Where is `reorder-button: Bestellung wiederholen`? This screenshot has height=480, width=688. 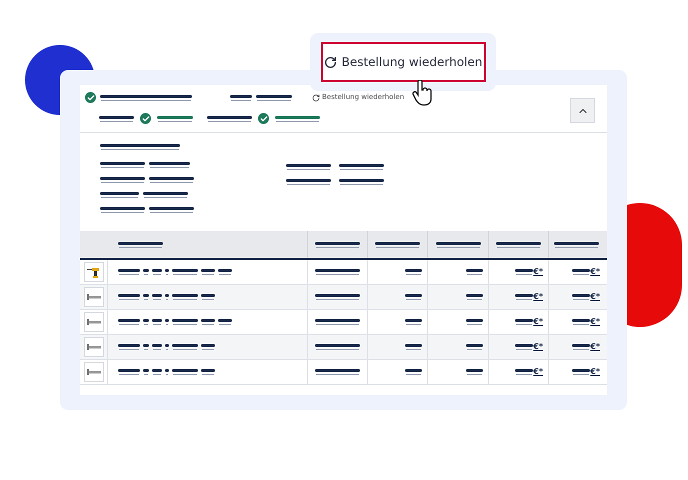 reorder-button: Bestellung wiederholen is located at coordinates (403, 62).